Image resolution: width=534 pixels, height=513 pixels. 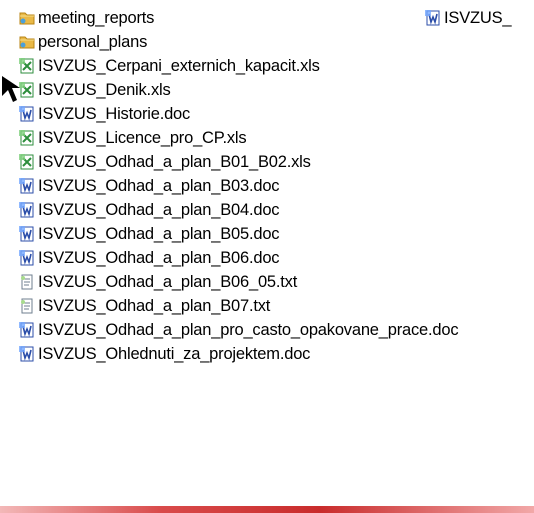 What do you see at coordinates (114, 114) in the screenshot?
I see `file-name: ISVZUS_Historie.doc` at bounding box center [114, 114].